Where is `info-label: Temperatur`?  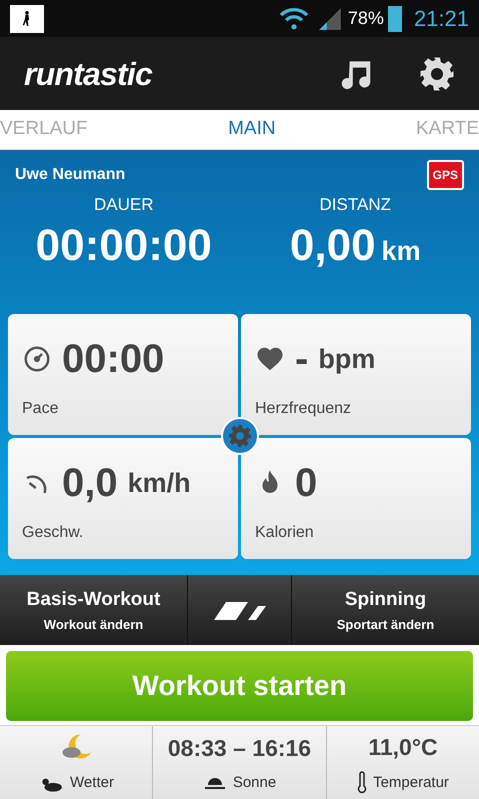 info-label: Temperatur is located at coordinates (411, 782).